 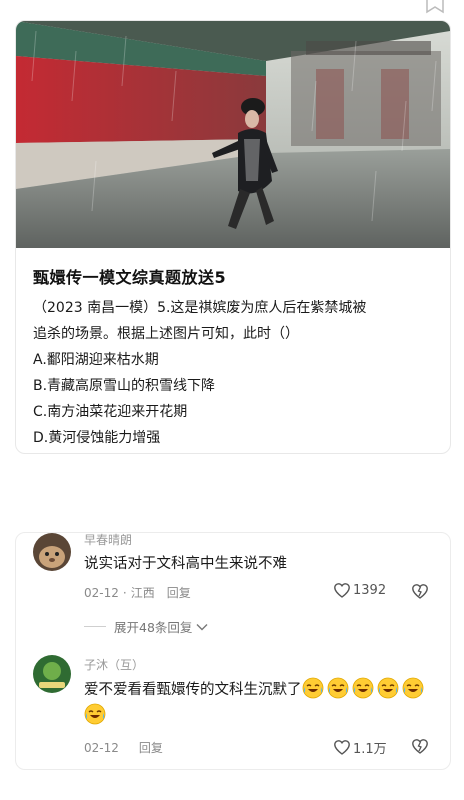 What do you see at coordinates (370, 590) in the screenshot?
I see `like-count: 1392` at bounding box center [370, 590].